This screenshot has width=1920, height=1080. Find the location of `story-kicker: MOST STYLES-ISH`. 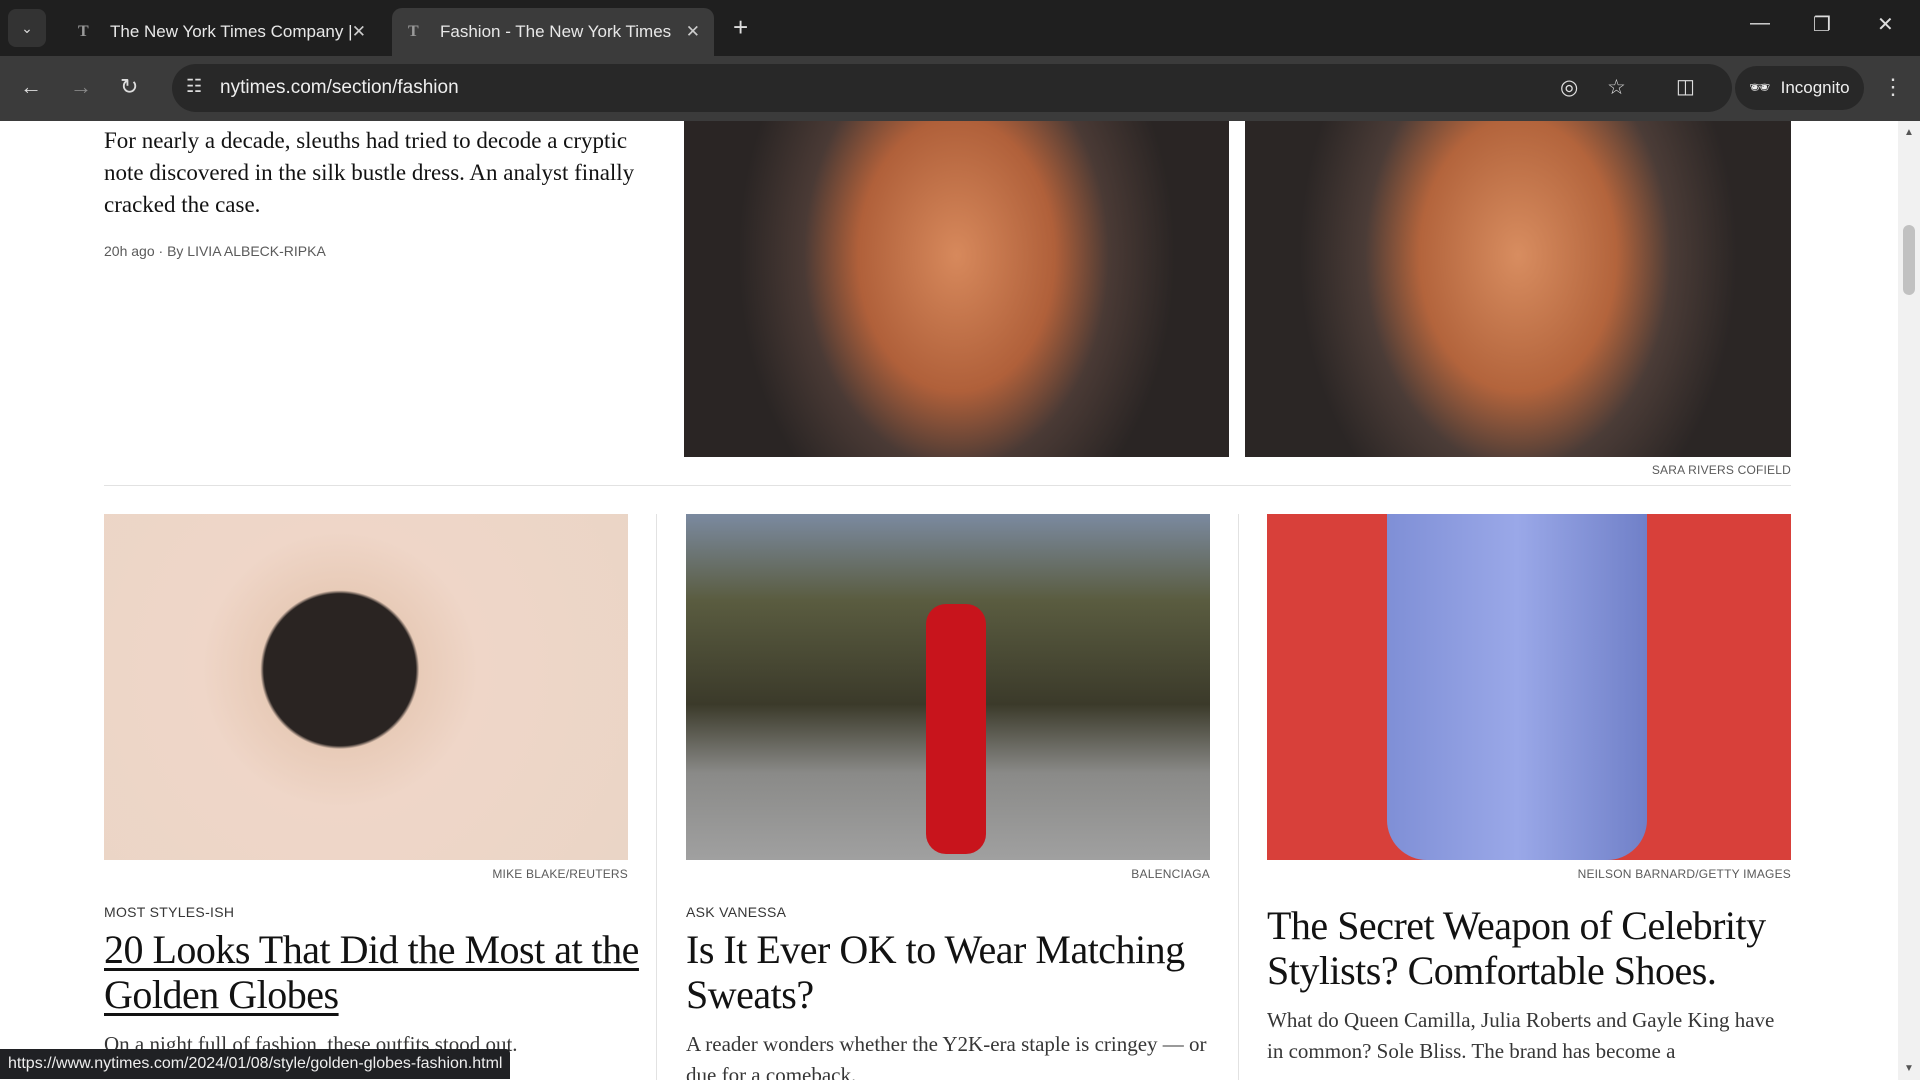

story-kicker: MOST STYLES-ISH is located at coordinates (169, 912).